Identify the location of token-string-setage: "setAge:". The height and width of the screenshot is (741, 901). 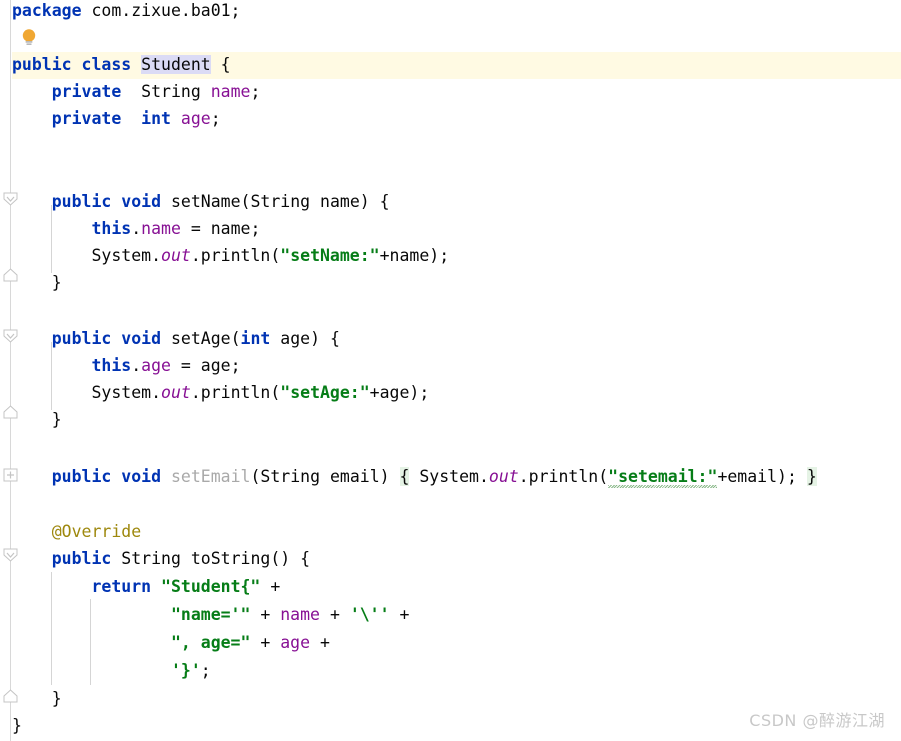
(325, 392).